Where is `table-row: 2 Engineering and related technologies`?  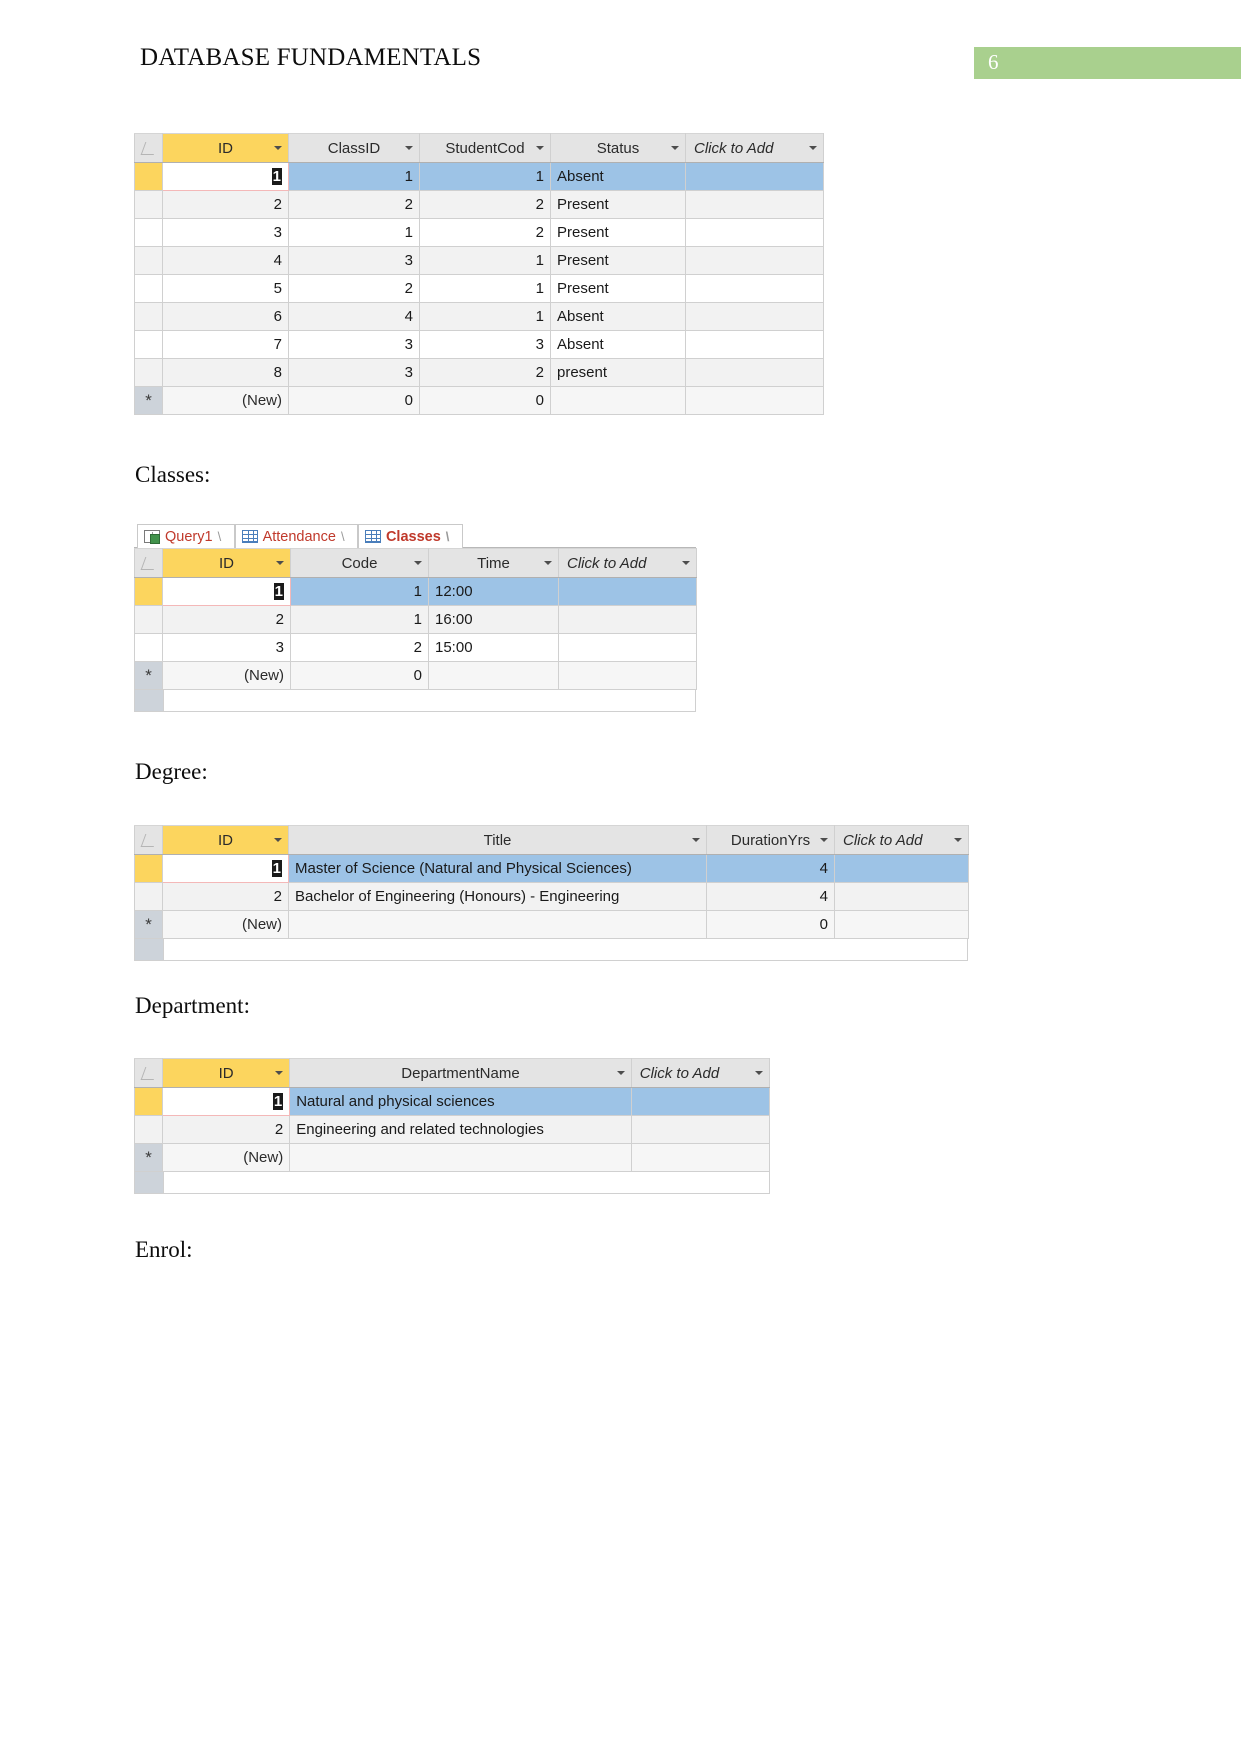
table-row: 2 Engineering and related technologies is located at coordinates (452, 1129).